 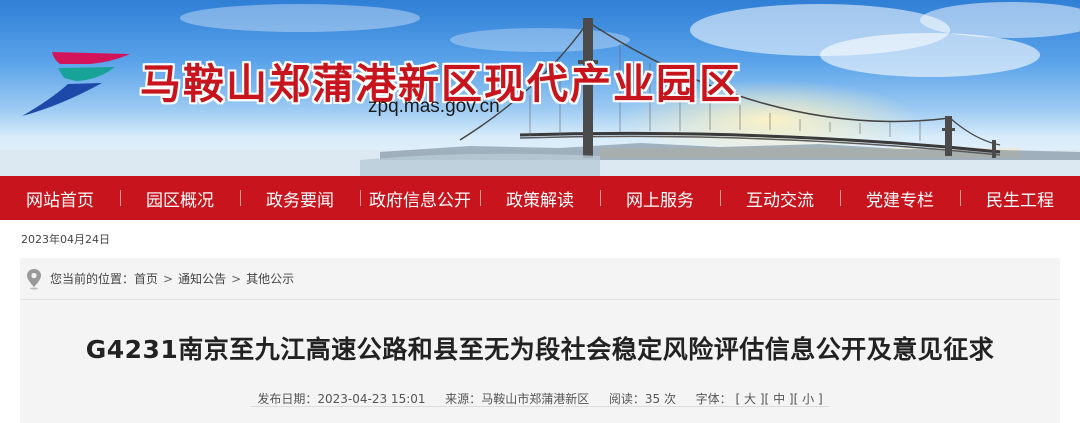 I want to click on breadcrumb-other-notices-link: 其他公示, so click(x=270, y=278).